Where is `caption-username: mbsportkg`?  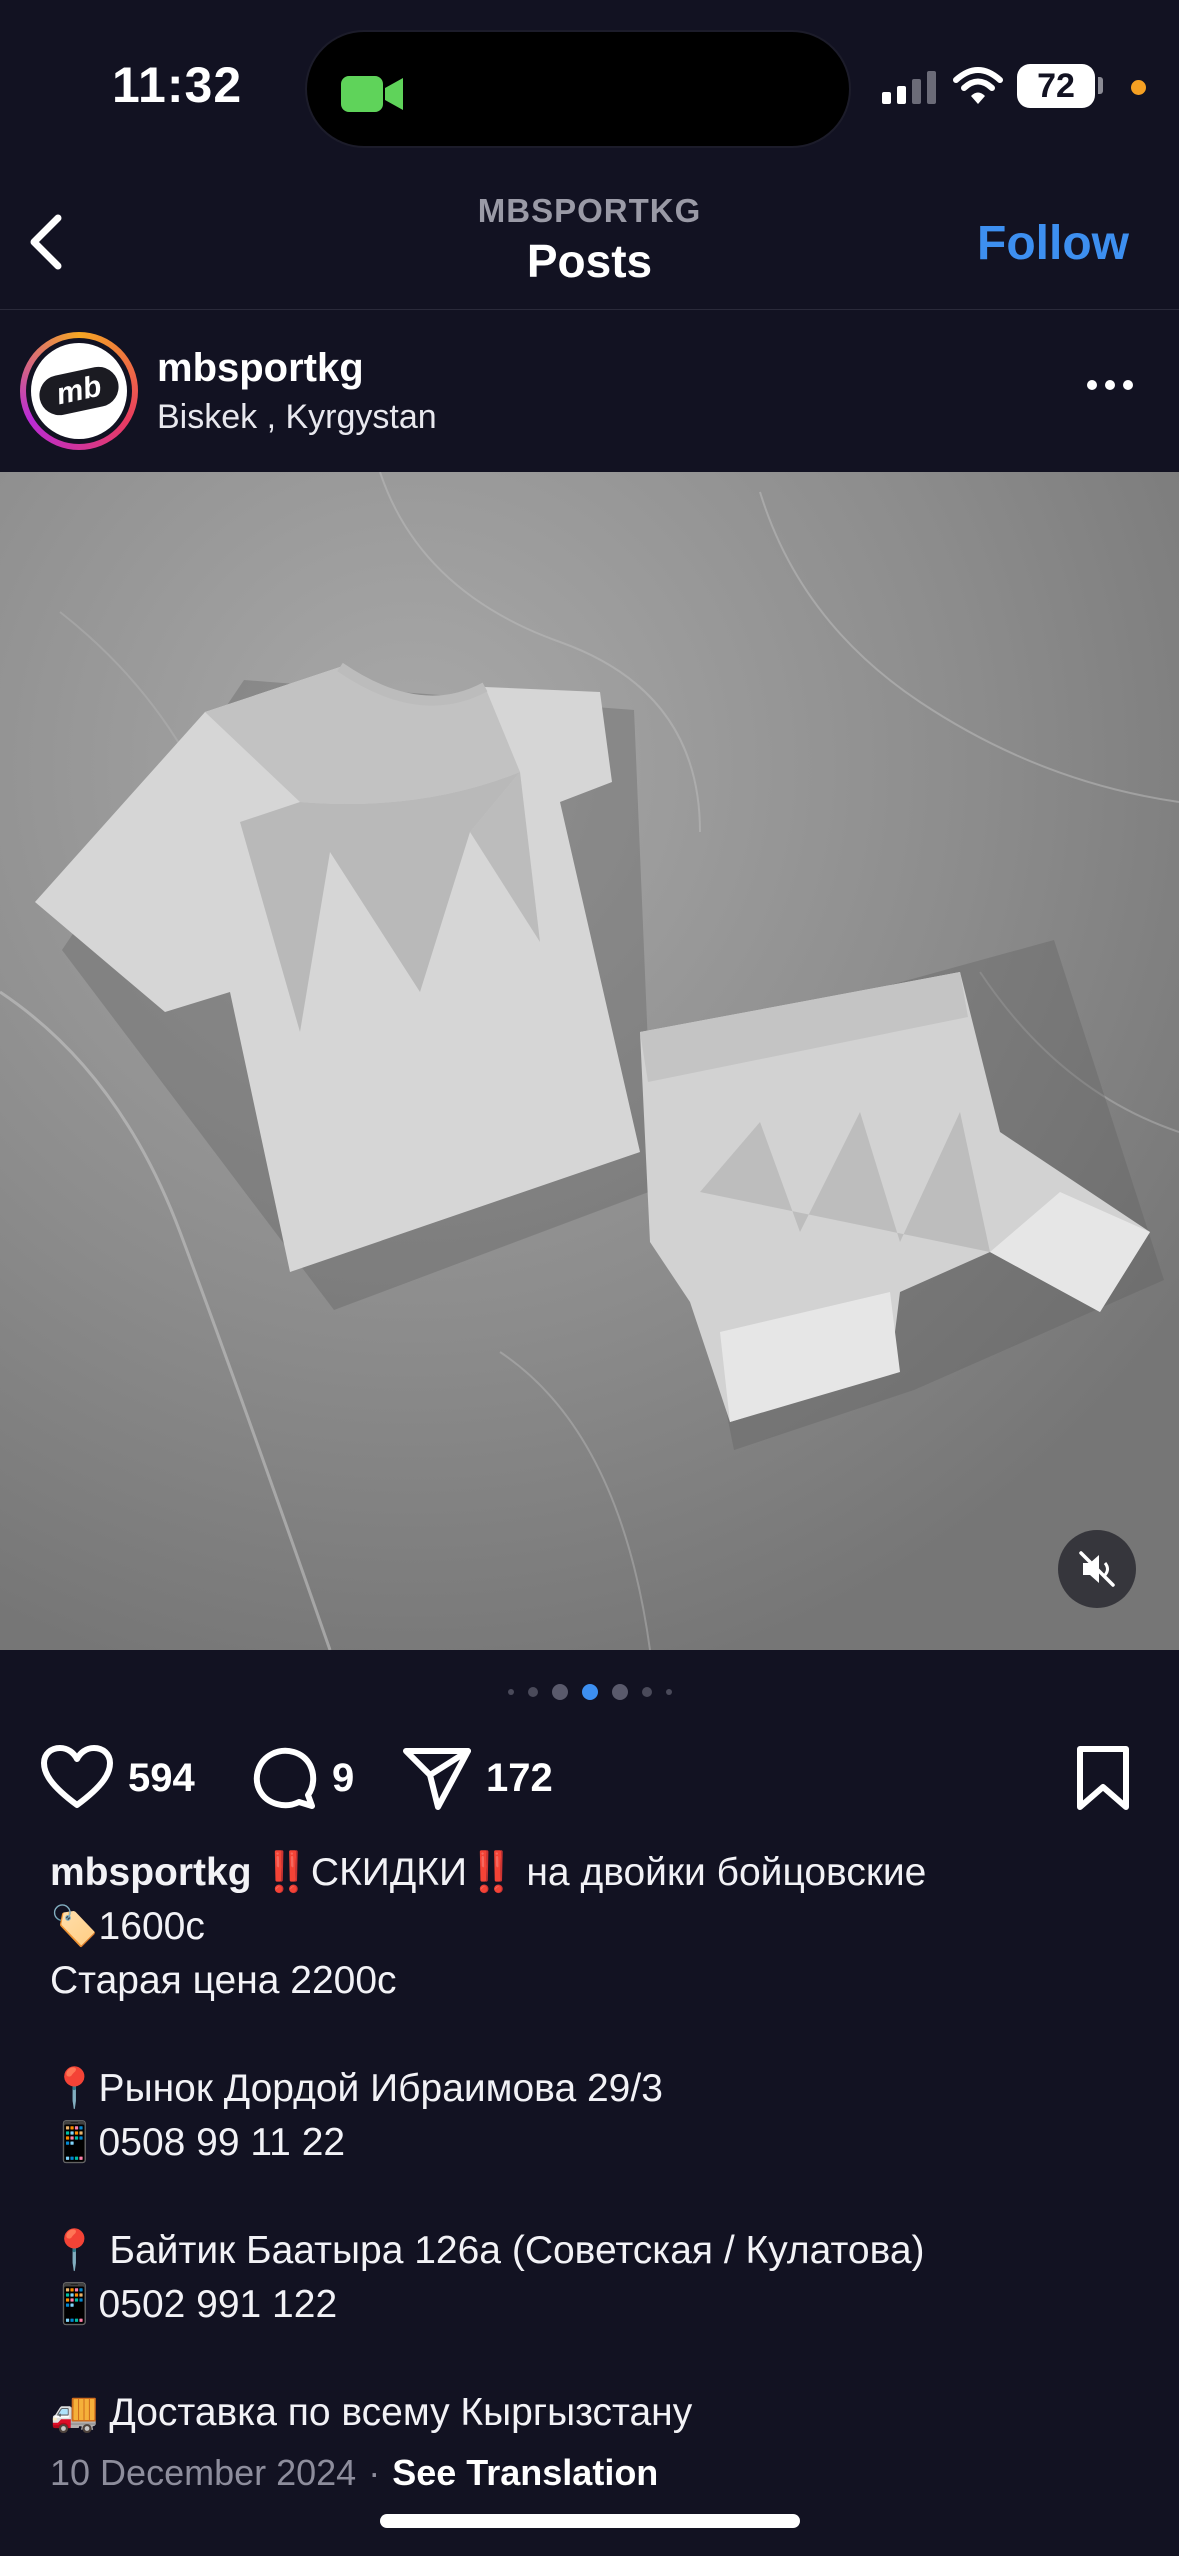 caption-username: mbsportkg is located at coordinates (151, 1872).